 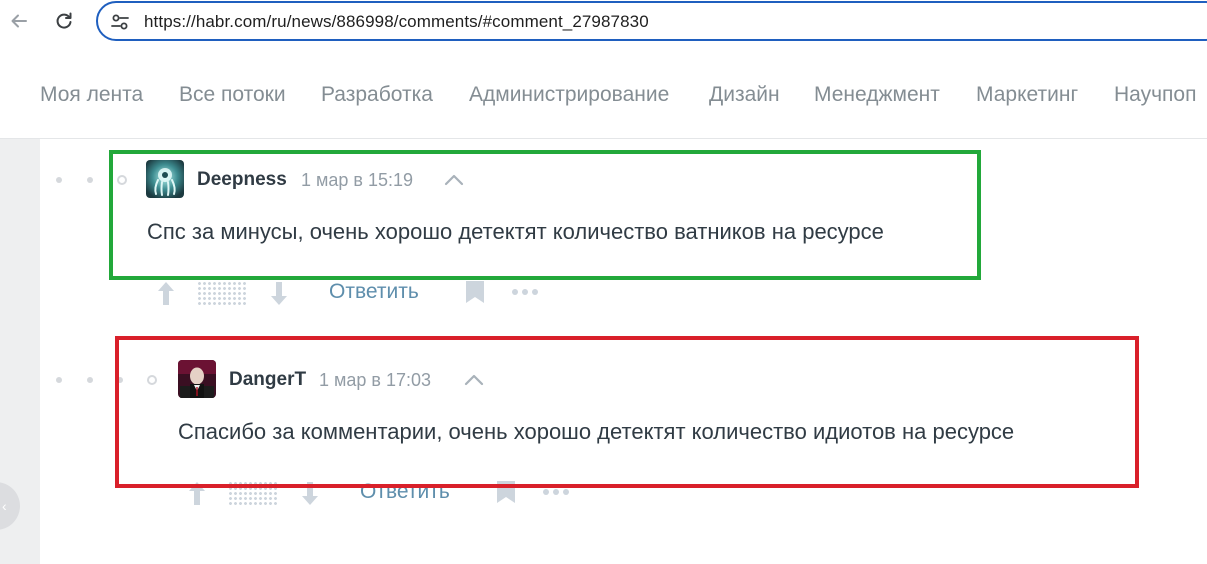 What do you see at coordinates (4, 506) in the screenshot?
I see `chevron-left-icon: ‹` at bounding box center [4, 506].